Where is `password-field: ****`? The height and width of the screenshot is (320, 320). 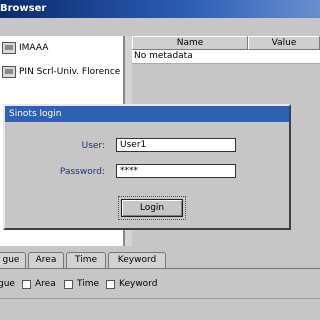
password-field: **** is located at coordinates (176, 171).